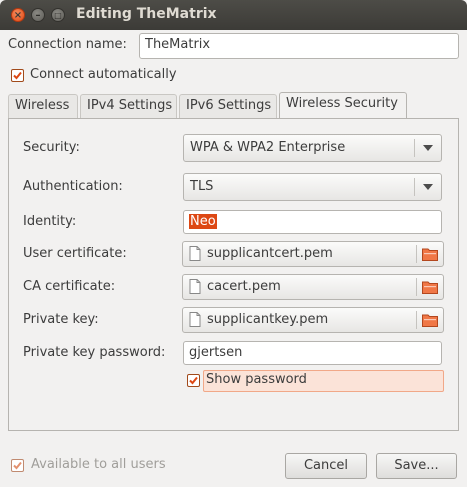 This screenshot has height=487, width=467. I want to click on private-key-chooser: supplicantkey.pem, so click(313, 320).